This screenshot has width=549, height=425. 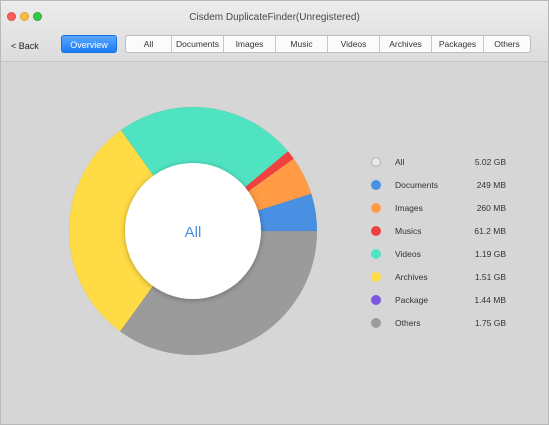 What do you see at coordinates (409, 208) in the screenshot?
I see `legend-name: Images` at bounding box center [409, 208].